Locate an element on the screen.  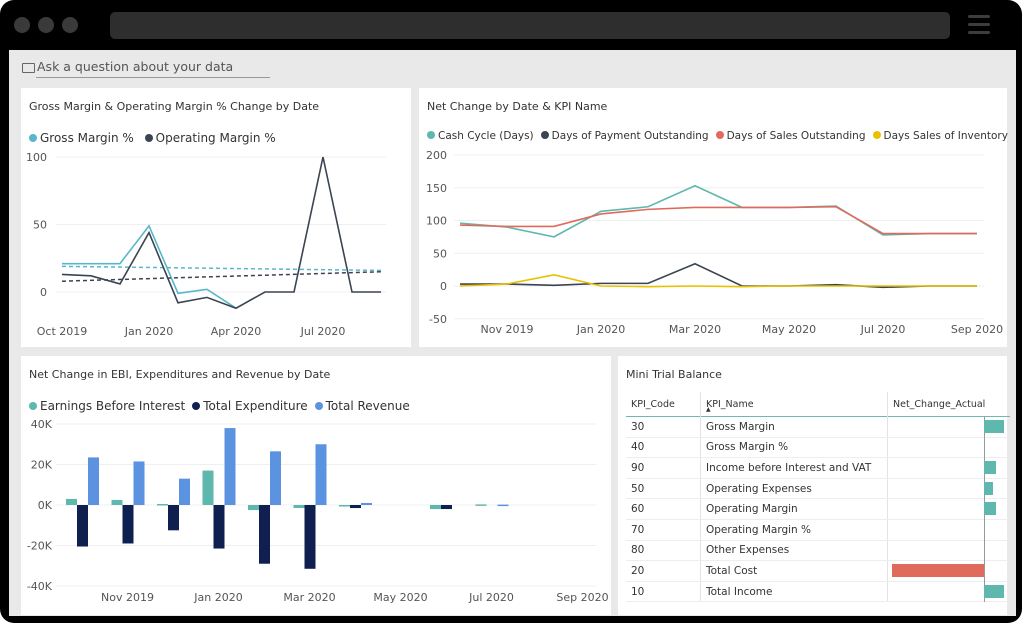
column-header-kpi-name: KPI_Name ▲ is located at coordinates (794, 404).